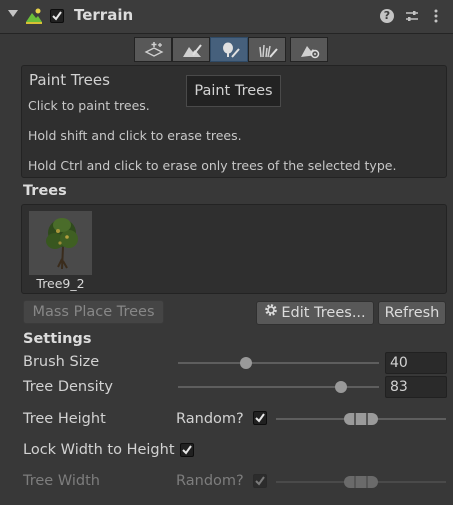 The image size is (453, 505). What do you see at coordinates (412, 313) in the screenshot?
I see `refresh-button: Refresh` at bounding box center [412, 313].